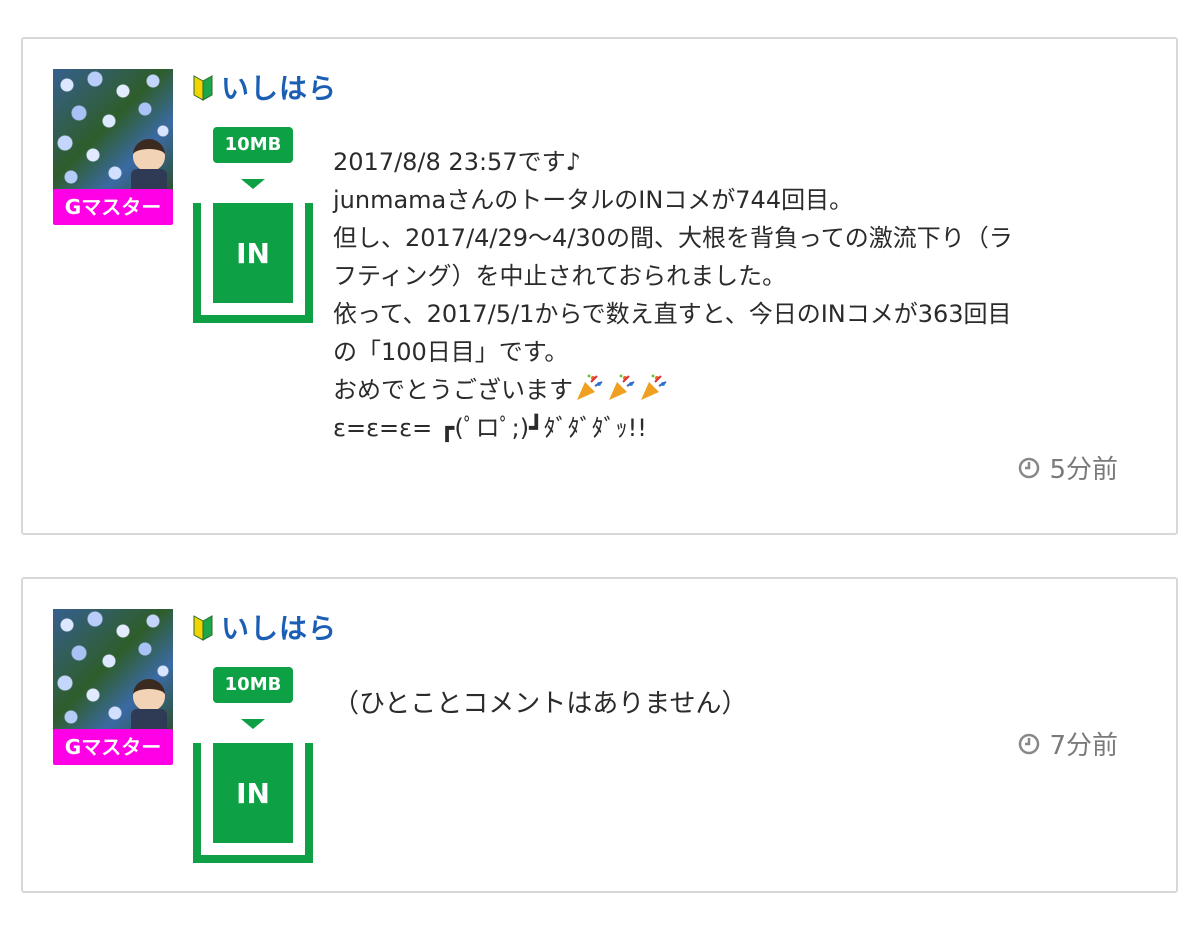  I want to click on post-timestamp: 7分前, so click(1067, 743).